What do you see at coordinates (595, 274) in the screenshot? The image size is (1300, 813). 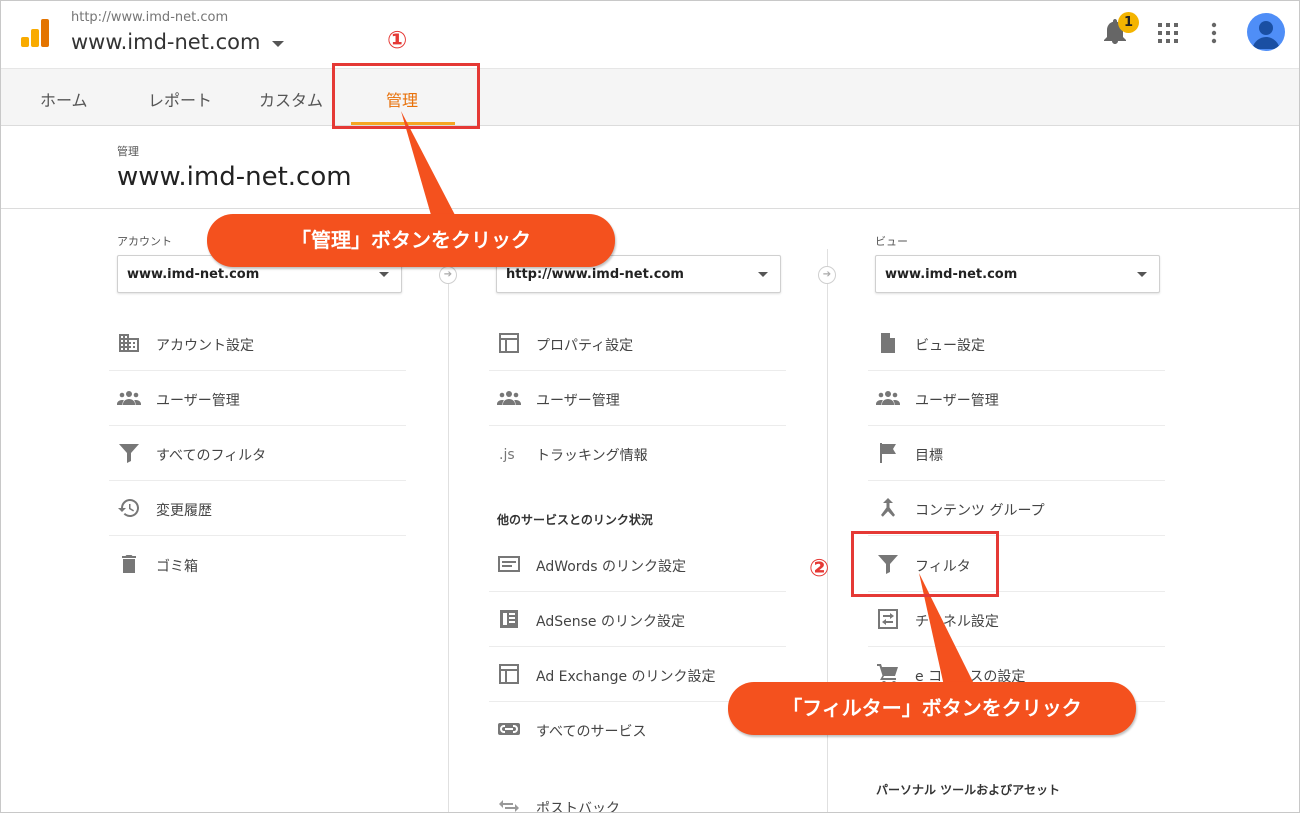 I see `property-select-value: http://www.imd-net.com` at bounding box center [595, 274].